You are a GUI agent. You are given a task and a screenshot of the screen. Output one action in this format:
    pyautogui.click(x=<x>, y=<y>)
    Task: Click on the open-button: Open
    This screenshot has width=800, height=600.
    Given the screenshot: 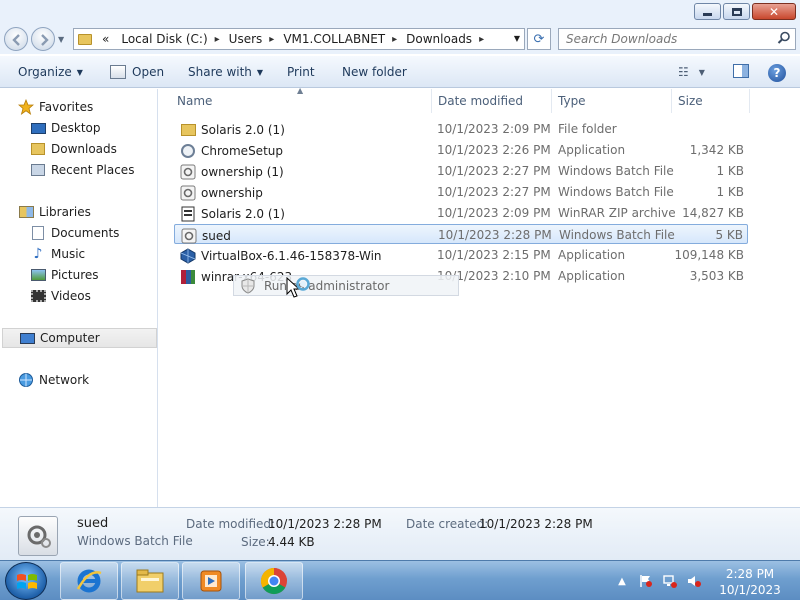 What is the action you would take?
    pyautogui.click(x=137, y=72)
    